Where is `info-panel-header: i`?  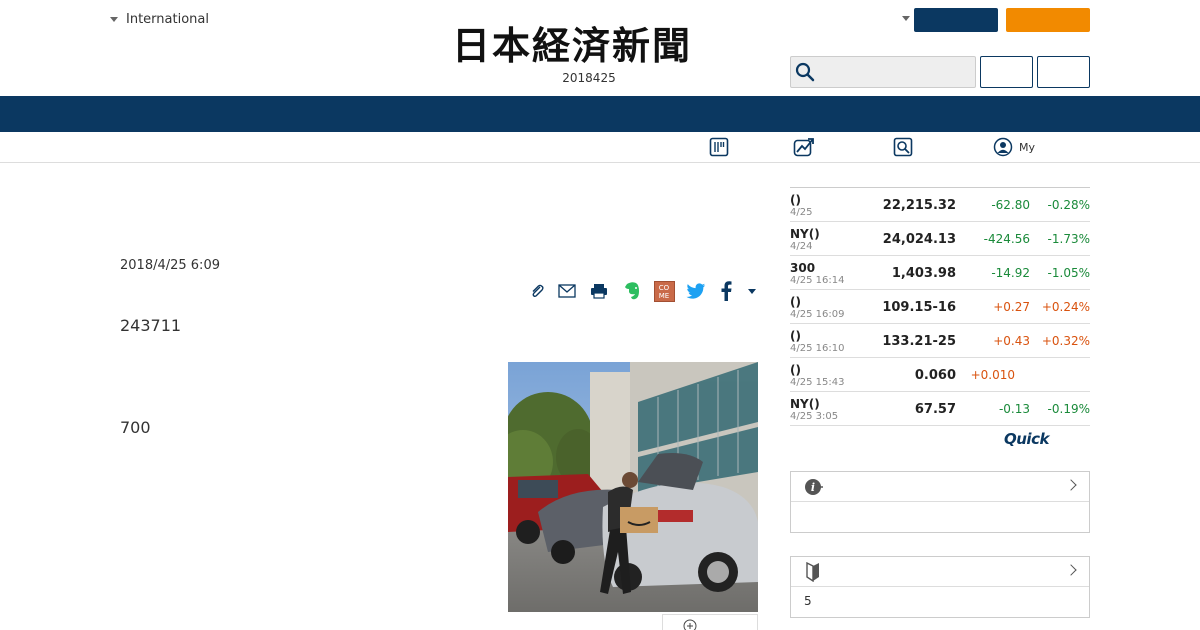
info-panel-header: i is located at coordinates (940, 487).